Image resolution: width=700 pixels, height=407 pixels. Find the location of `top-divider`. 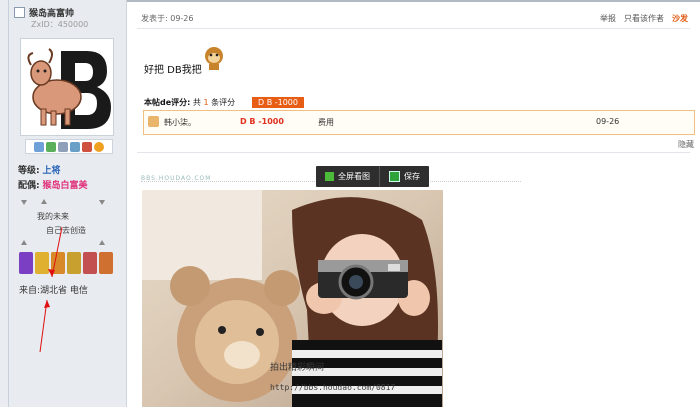

top-divider is located at coordinates (413, 1).